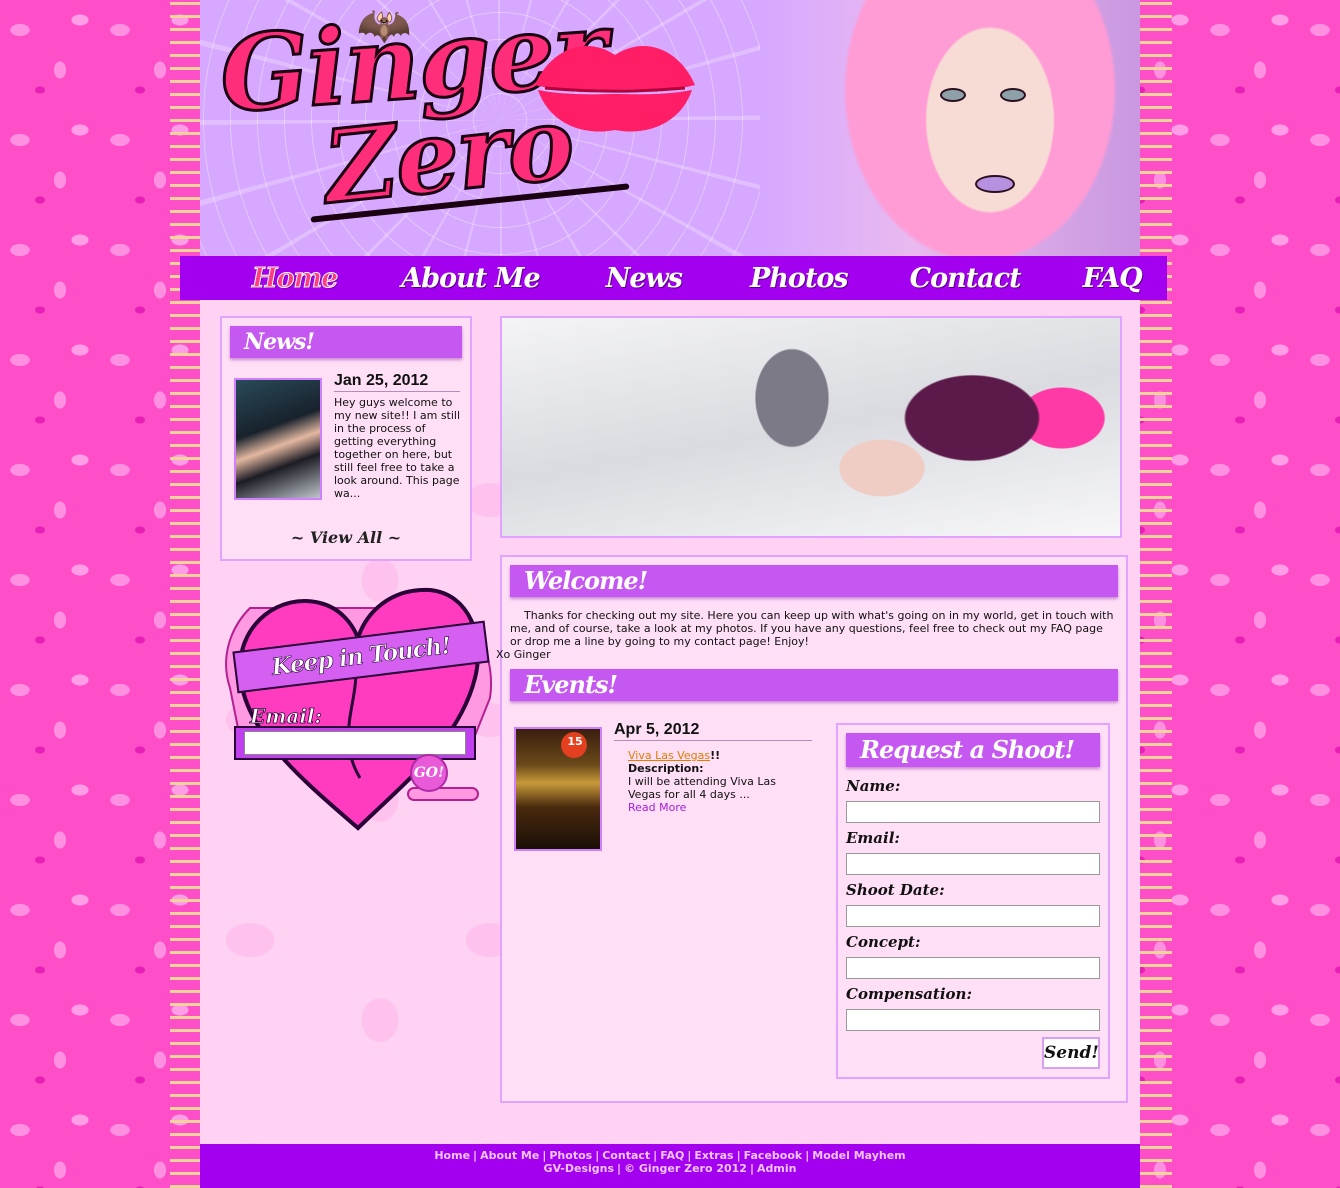 This screenshot has height=1188, width=1340. What do you see at coordinates (811, 427) in the screenshot?
I see `hero-image` at bounding box center [811, 427].